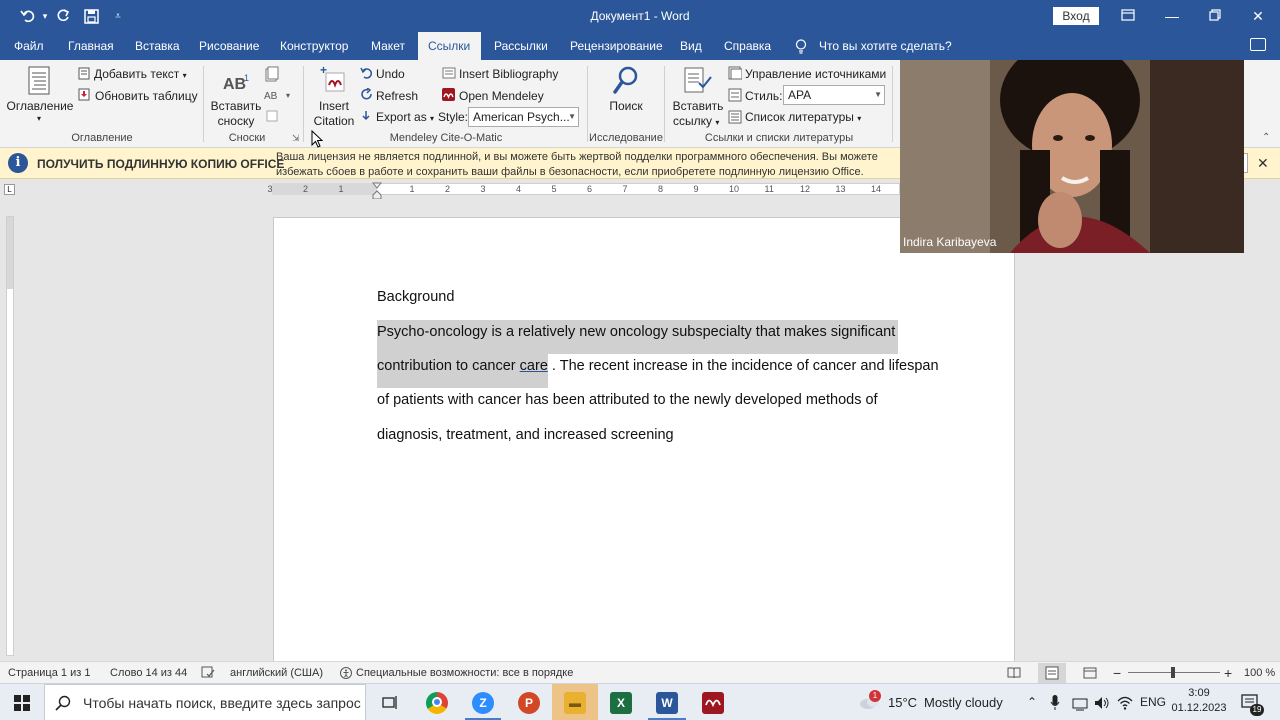  Describe the element at coordinates (803, 117) in the screenshot. I see `bibliography-button: Список литературы ▾` at that location.